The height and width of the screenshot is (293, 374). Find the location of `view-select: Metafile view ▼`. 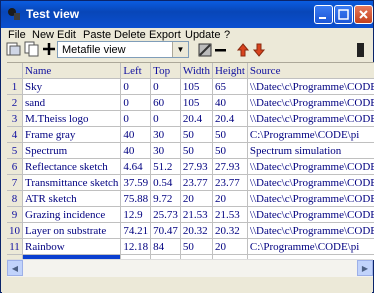

view-select: Metafile view ▼ is located at coordinates (123, 49).